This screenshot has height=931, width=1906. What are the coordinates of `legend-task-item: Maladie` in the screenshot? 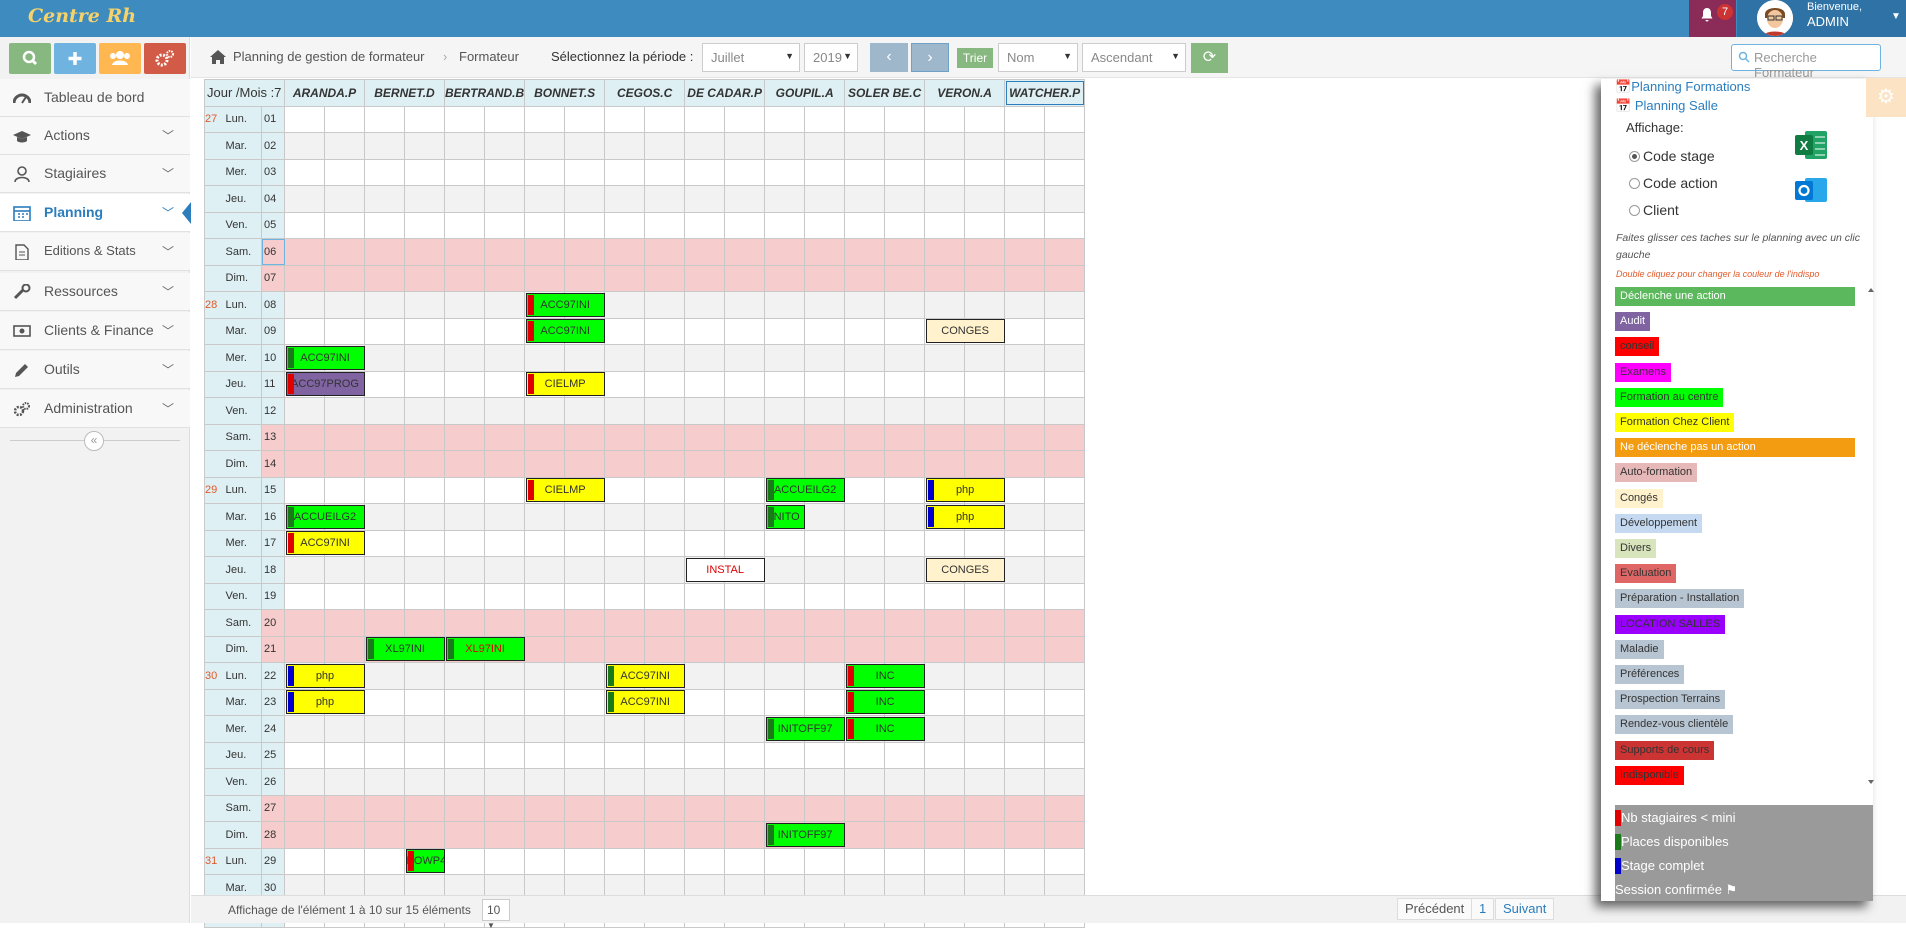 It's located at (1639, 649).